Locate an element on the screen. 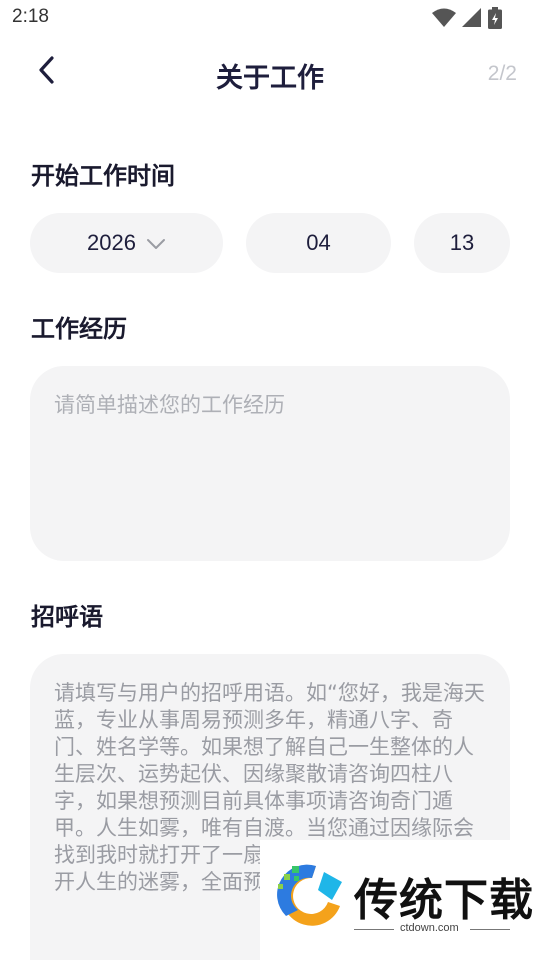 The width and height of the screenshot is (540, 960). status-icons is located at coordinates (467, 18).